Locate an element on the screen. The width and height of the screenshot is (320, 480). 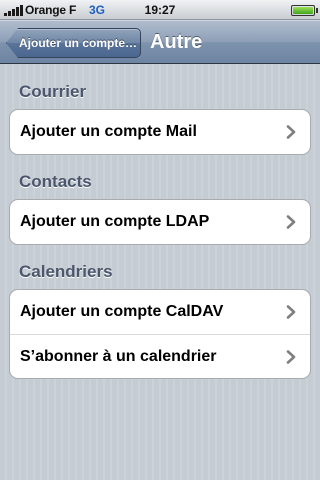
add-ldap-account-row: Ajouter un compte LDAP is located at coordinates (160, 222).